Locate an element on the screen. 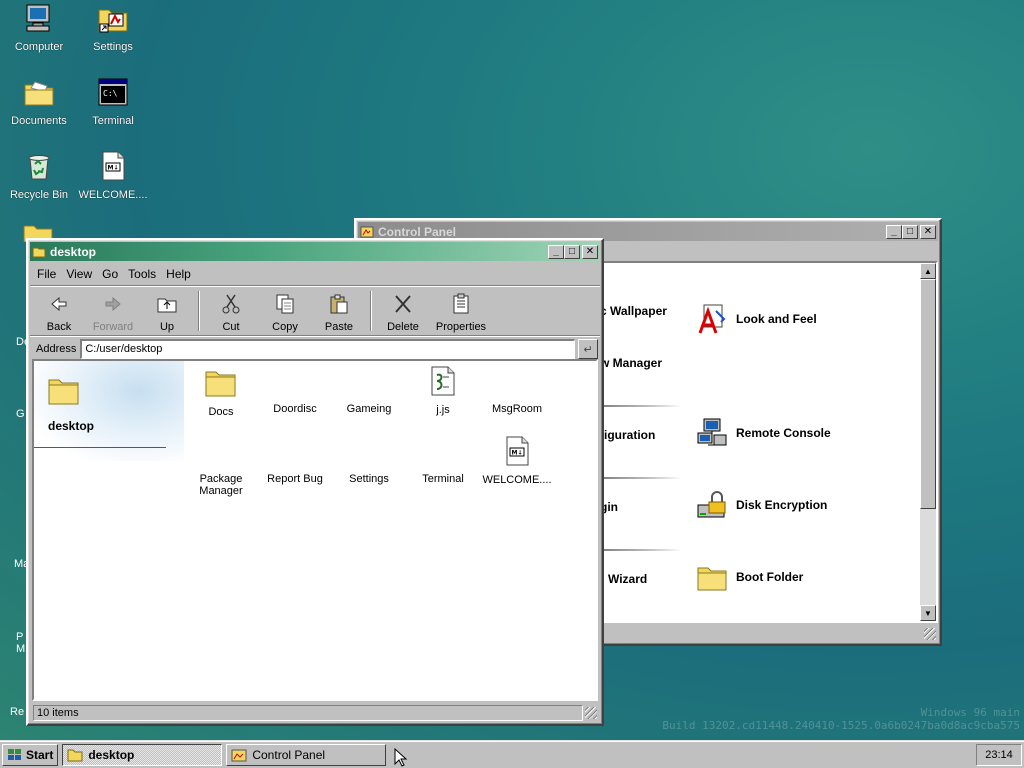 The height and width of the screenshot is (768, 1024). desktop-icon-recycle-bin: Recycle Bin is located at coordinates (39, 176).